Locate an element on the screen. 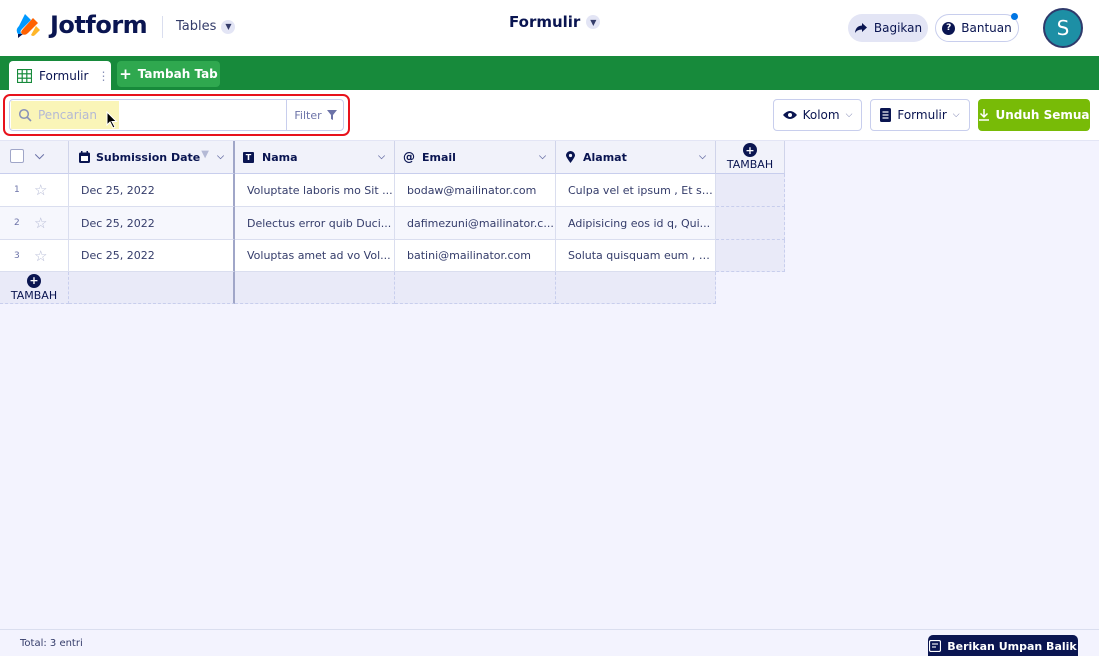  eye-icon is located at coordinates (789, 115).